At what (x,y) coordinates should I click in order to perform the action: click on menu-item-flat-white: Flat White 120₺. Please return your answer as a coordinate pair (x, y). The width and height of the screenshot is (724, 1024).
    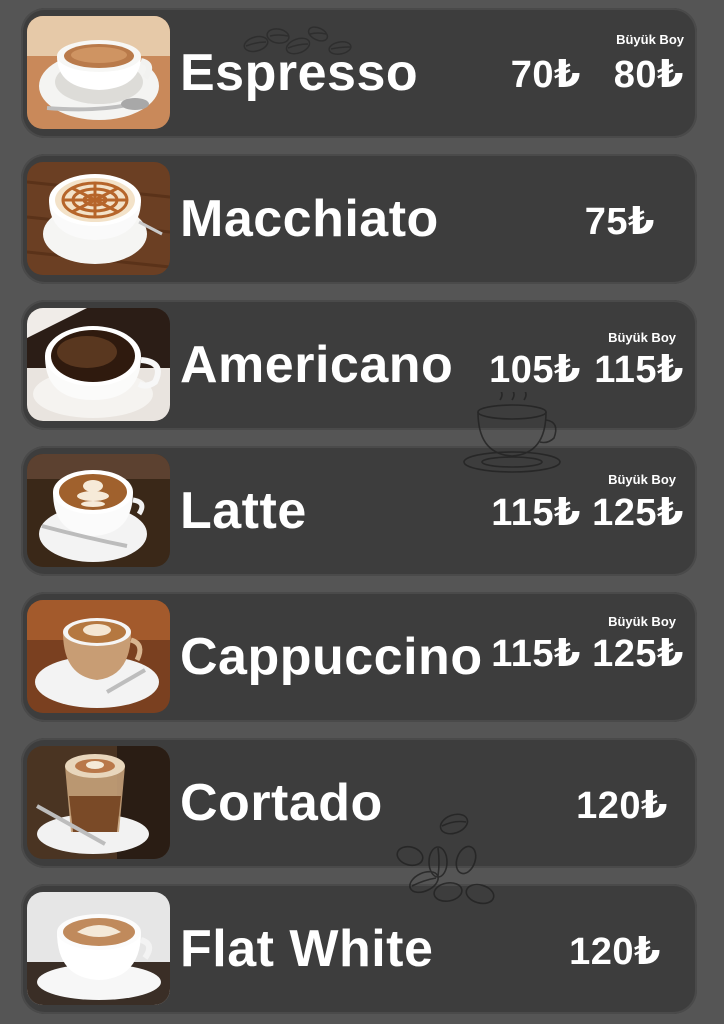
    Looking at the image, I should click on (359, 949).